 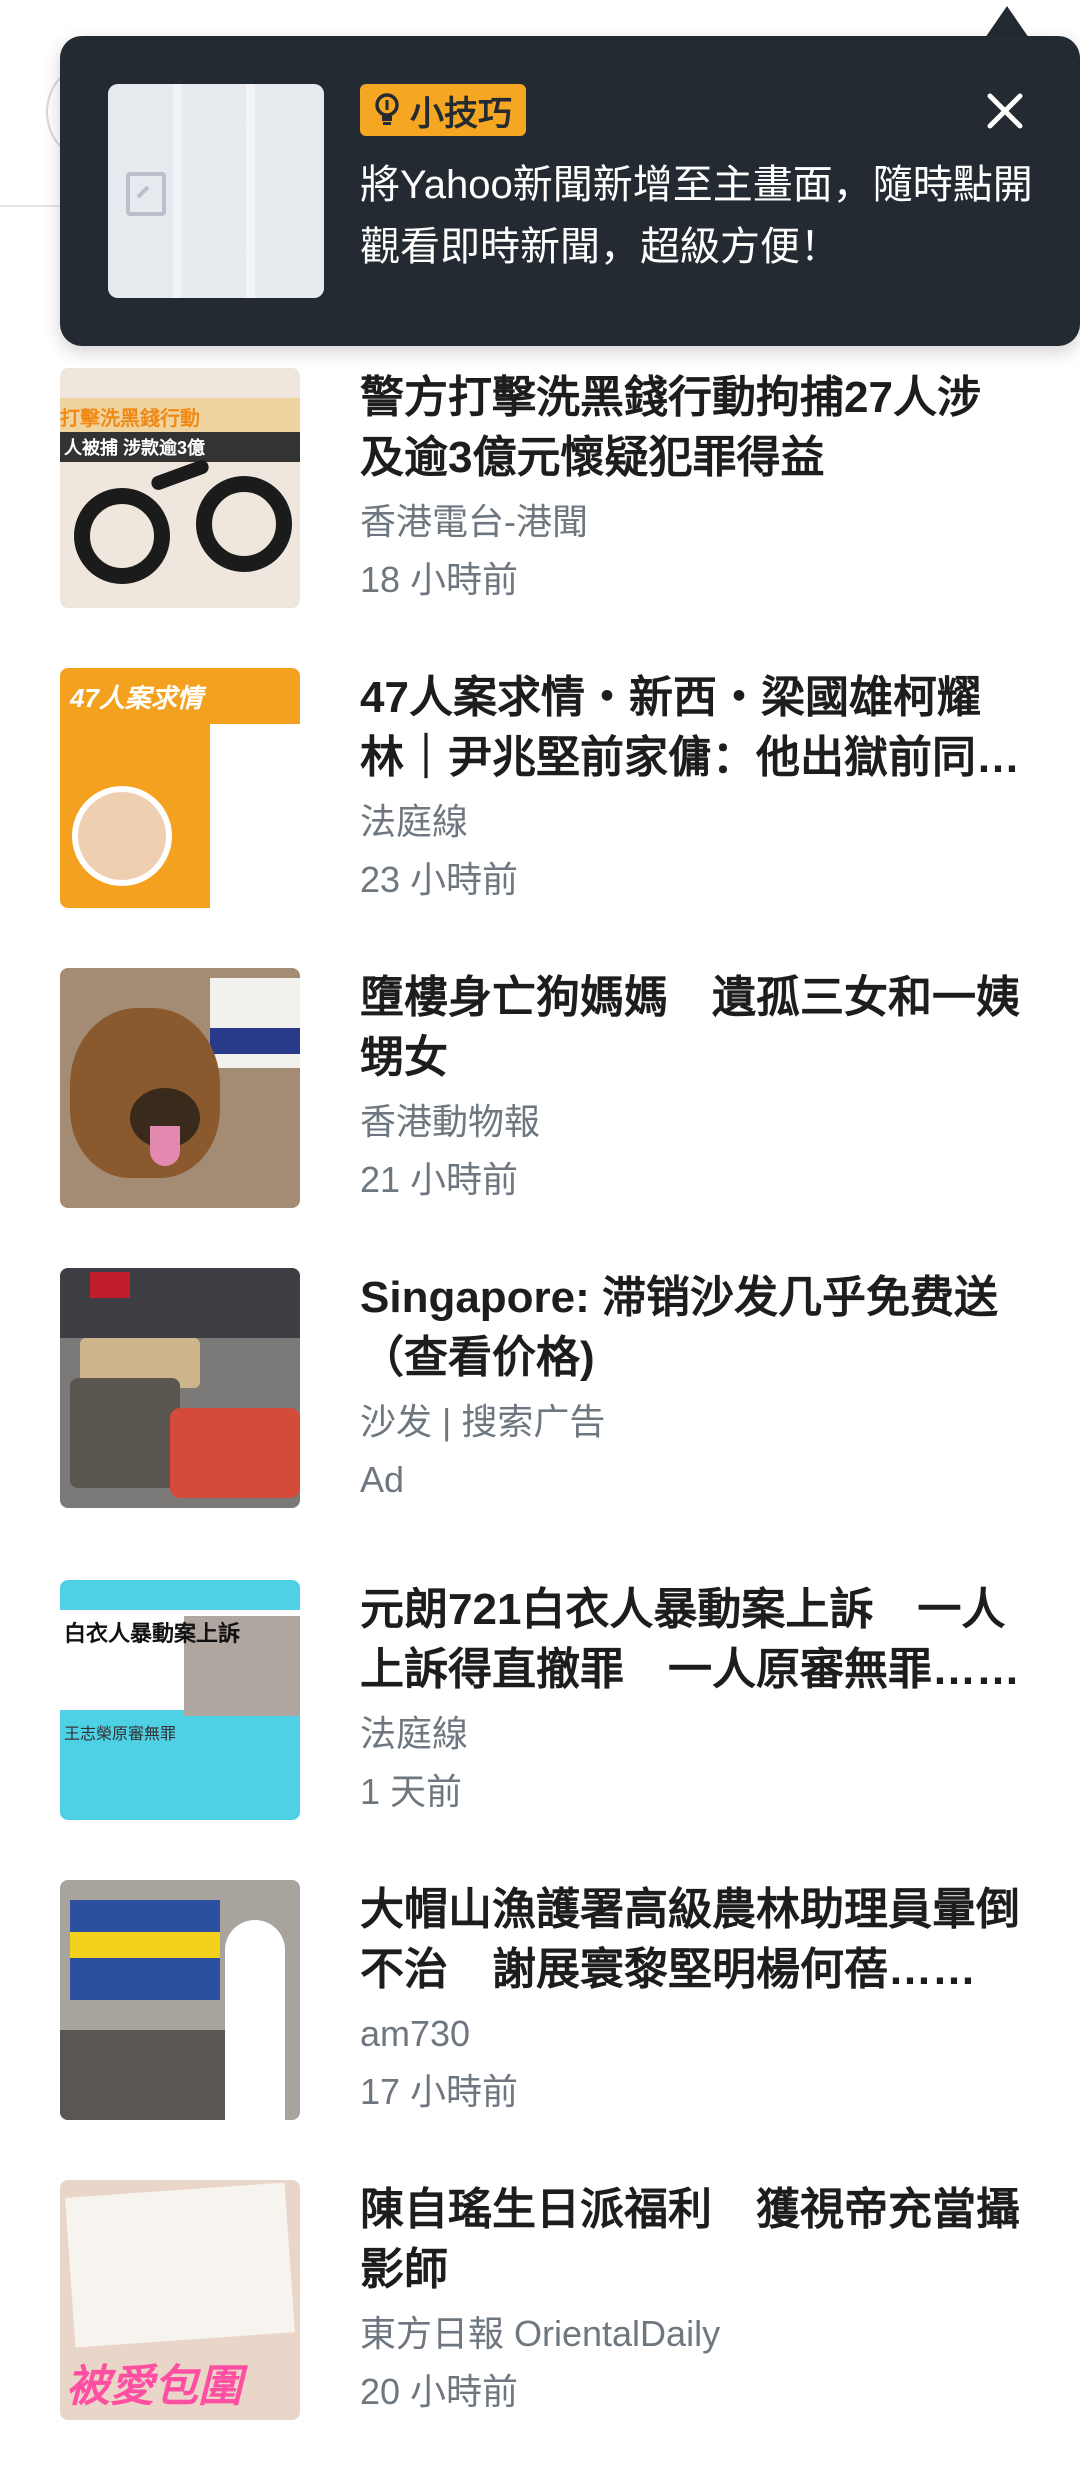 What do you see at coordinates (136, 698) in the screenshot?
I see `thumbnail-caption: 47人案求情` at bounding box center [136, 698].